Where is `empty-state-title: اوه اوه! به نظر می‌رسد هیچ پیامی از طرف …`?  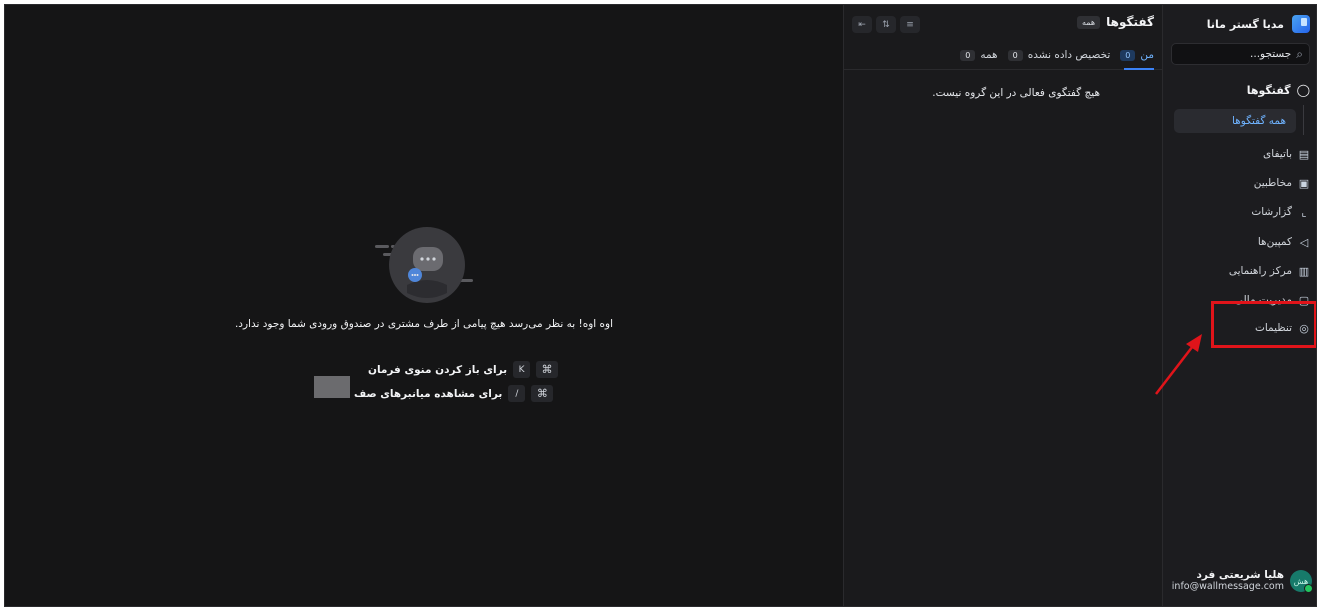 empty-state-title: اوه اوه! به نظر می‌رسد هیچ پیامی از طرف … is located at coordinates (424, 324).